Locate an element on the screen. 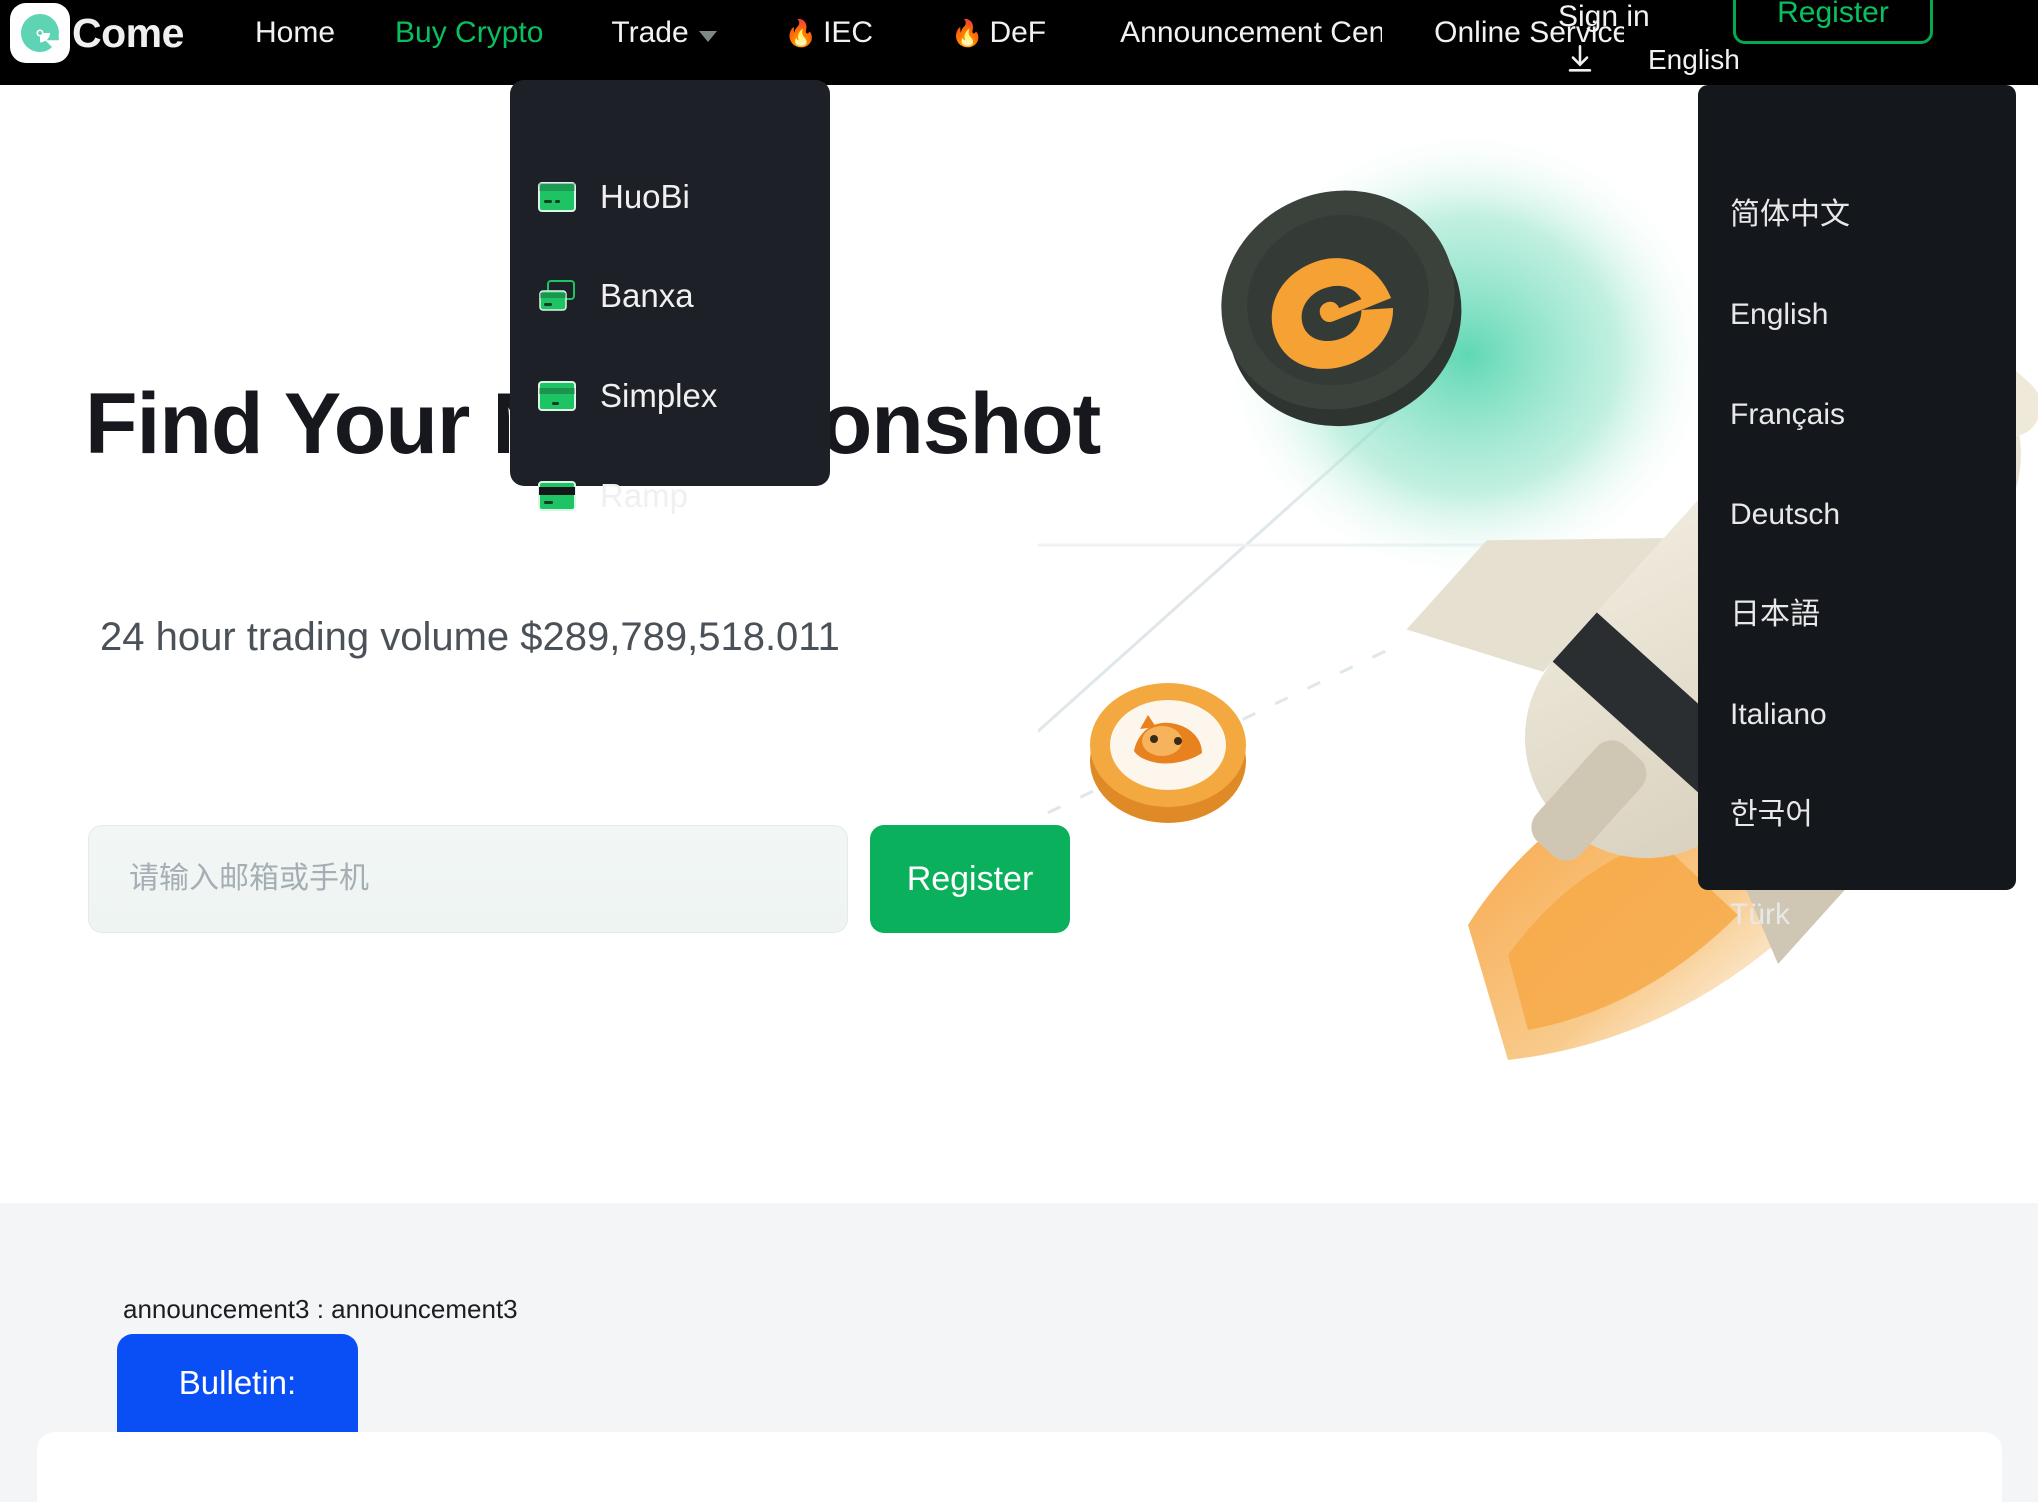 The width and height of the screenshot is (2038, 1502). nav-item-buy-crypto-label: Buy Crypto is located at coordinates (469, 32).